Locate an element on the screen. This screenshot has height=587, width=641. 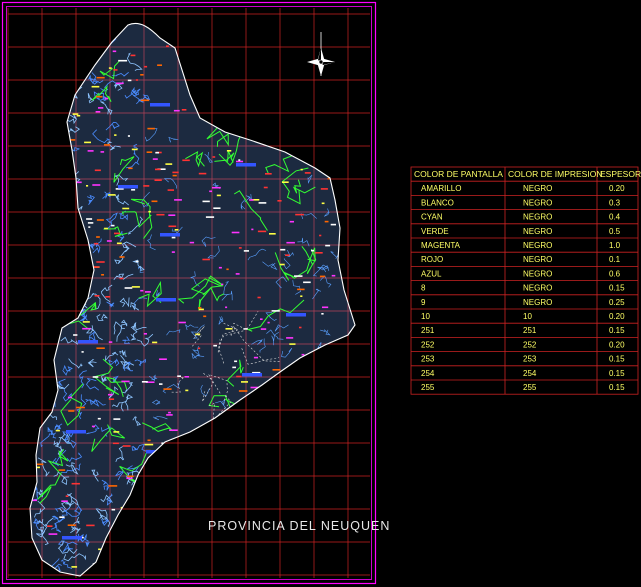
place-name-label is located at coordinates (252, 375).